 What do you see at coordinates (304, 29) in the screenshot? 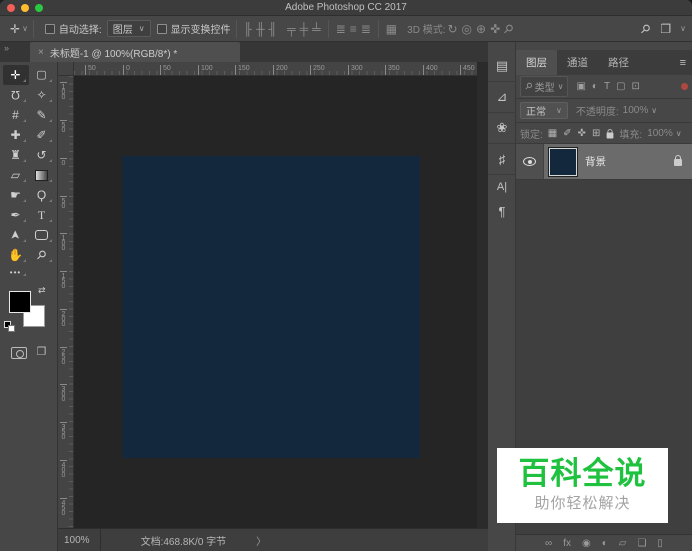
I see `align-v-center-icon: ╪` at bounding box center [304, 29].